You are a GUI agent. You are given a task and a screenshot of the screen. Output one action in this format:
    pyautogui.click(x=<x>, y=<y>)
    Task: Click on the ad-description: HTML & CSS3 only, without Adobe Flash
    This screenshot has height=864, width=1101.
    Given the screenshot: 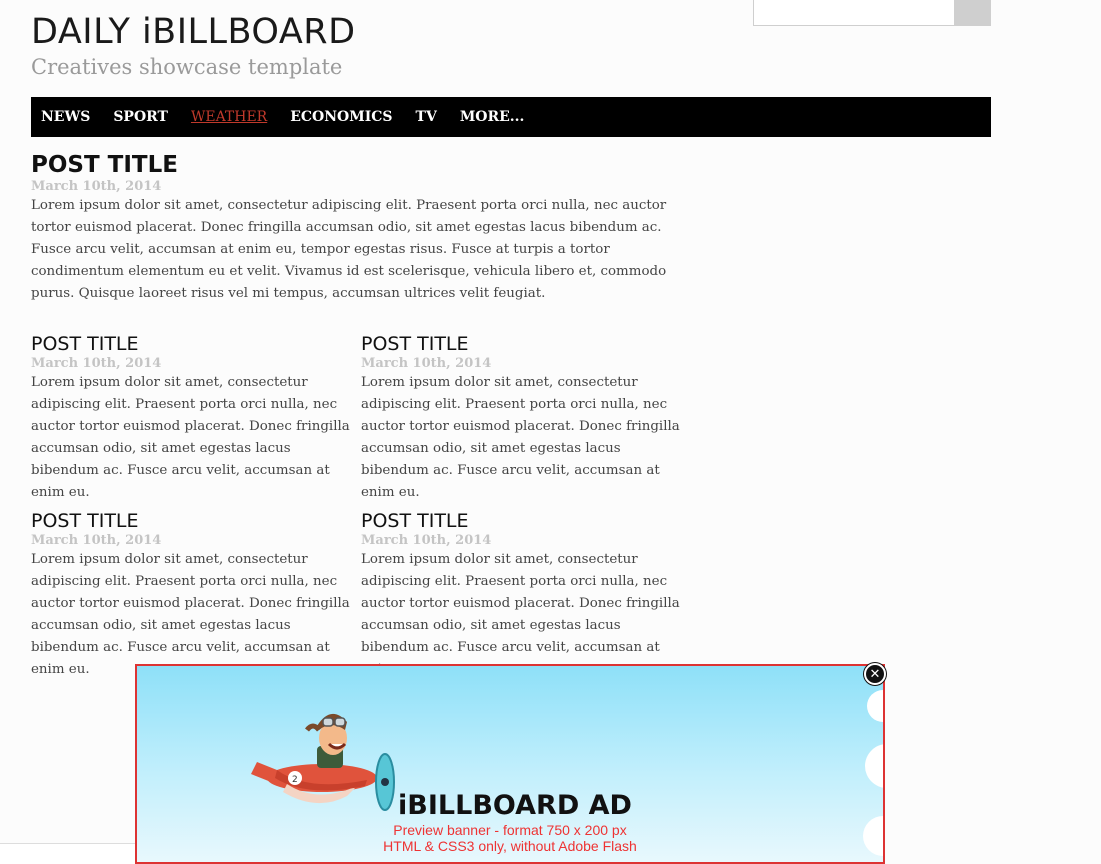 What is the action you would take?
    pyautogui.click(x=510, y=846)
    